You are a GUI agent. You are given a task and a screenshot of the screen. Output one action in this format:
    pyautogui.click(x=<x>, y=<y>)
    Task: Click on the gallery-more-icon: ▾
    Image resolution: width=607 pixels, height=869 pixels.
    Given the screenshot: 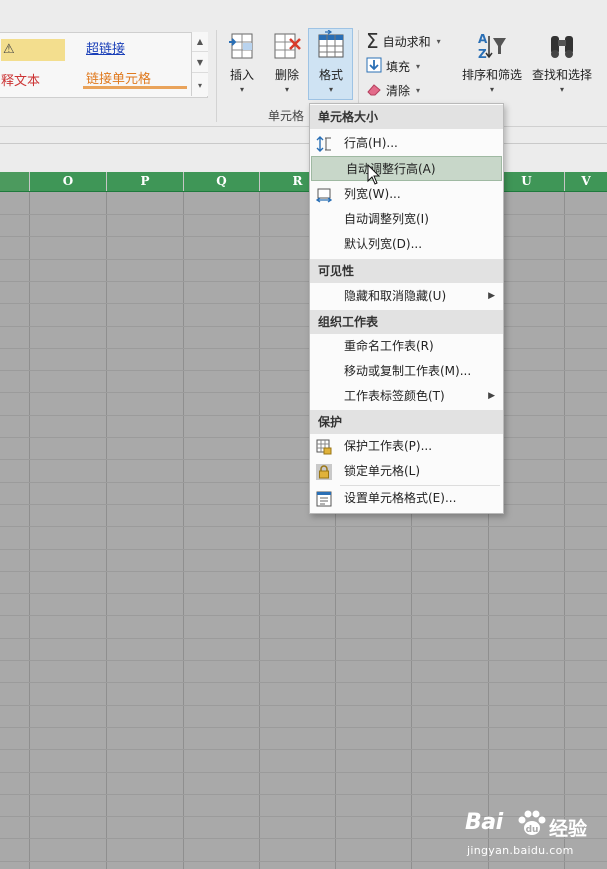 What is the action you would take?
    pyautogui.click(x=200, y=85)
    